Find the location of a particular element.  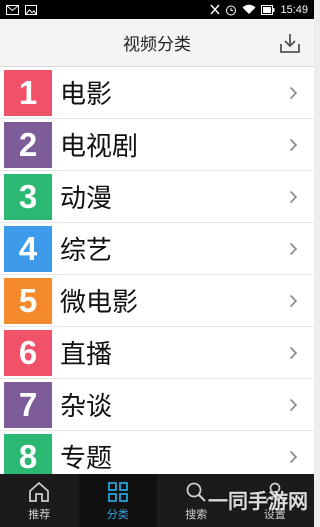

tab-settings: 设置 is located at coordinates (275, 500).